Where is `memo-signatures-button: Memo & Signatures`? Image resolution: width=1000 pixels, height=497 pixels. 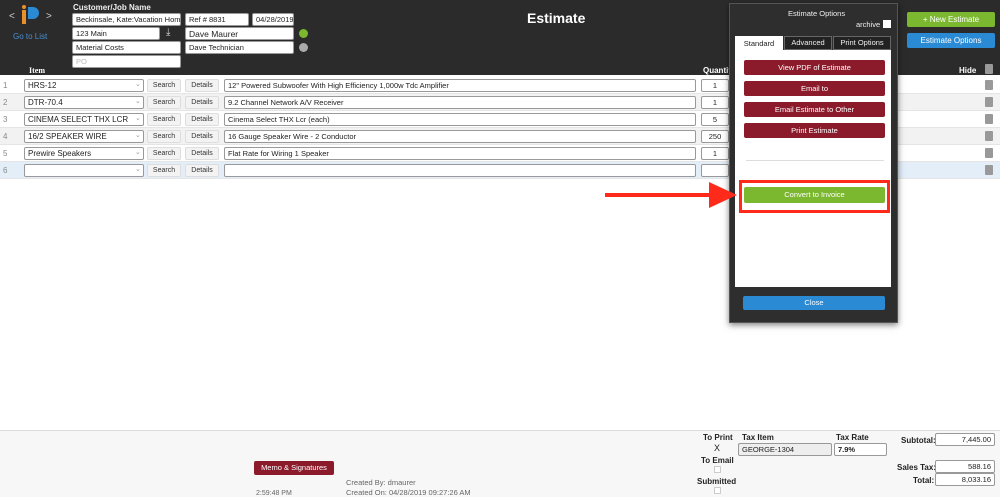 memo-signatures-button: Memo & Signatures is located at coordinates (294, 468).